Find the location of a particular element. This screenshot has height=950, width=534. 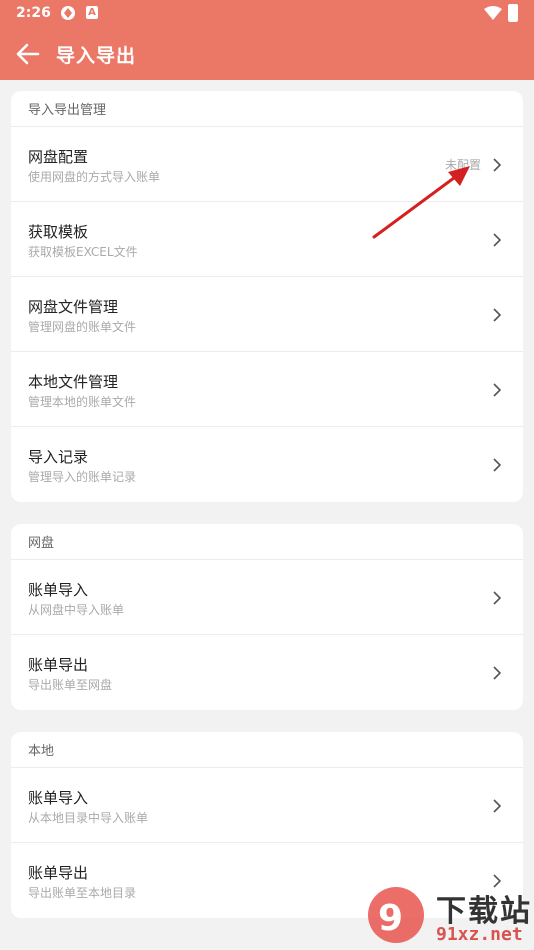

item-title: 网盘文件管理 is located at coordinates (73, 307).